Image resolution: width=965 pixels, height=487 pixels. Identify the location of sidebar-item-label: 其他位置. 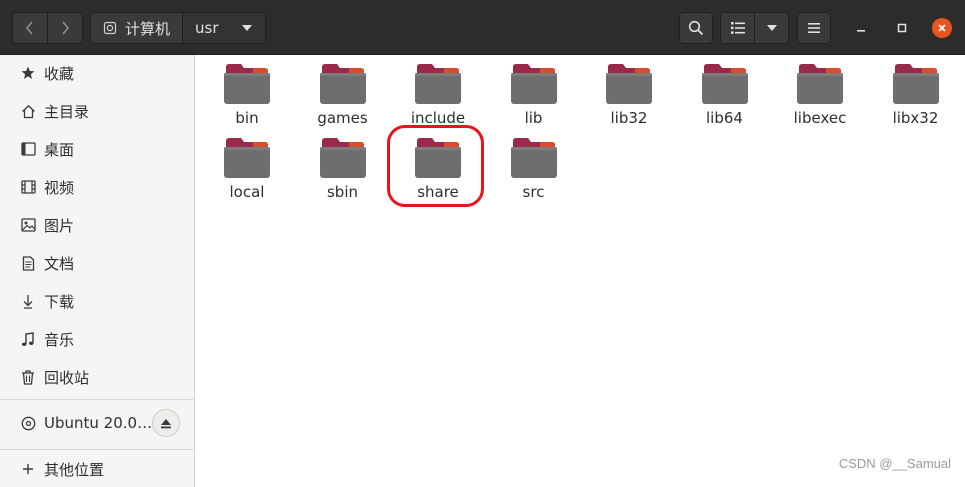
(74, 469).